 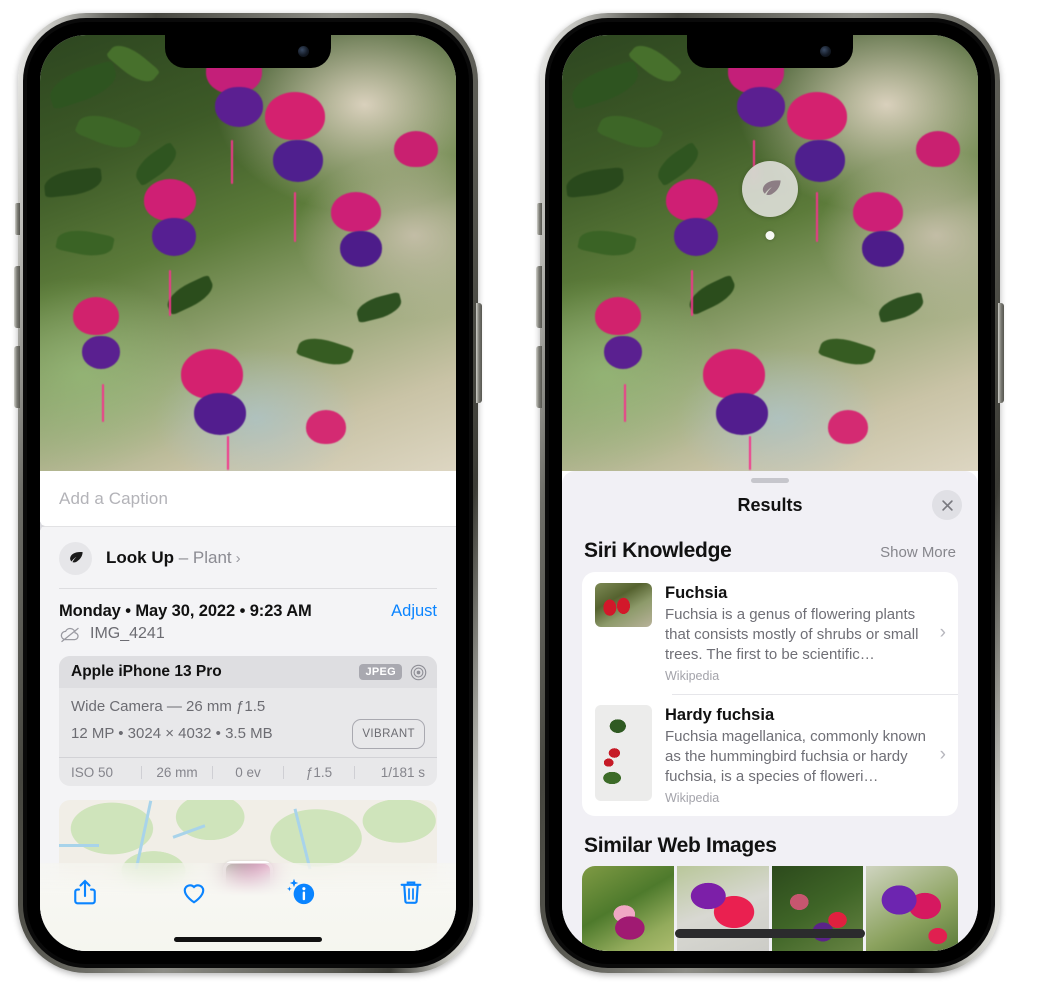 What do you see at coordinates (168, 706) in the screenshot?
I see `lens-line: Wide Camera — 26 mm ƒ1.5` at bounding box center [168, 706].